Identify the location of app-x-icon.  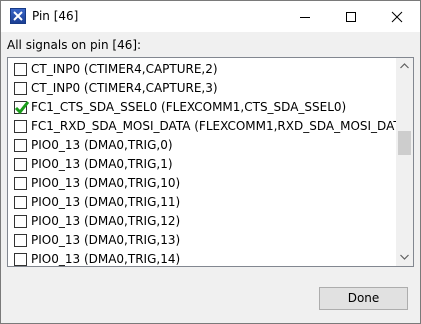
(18, 16).